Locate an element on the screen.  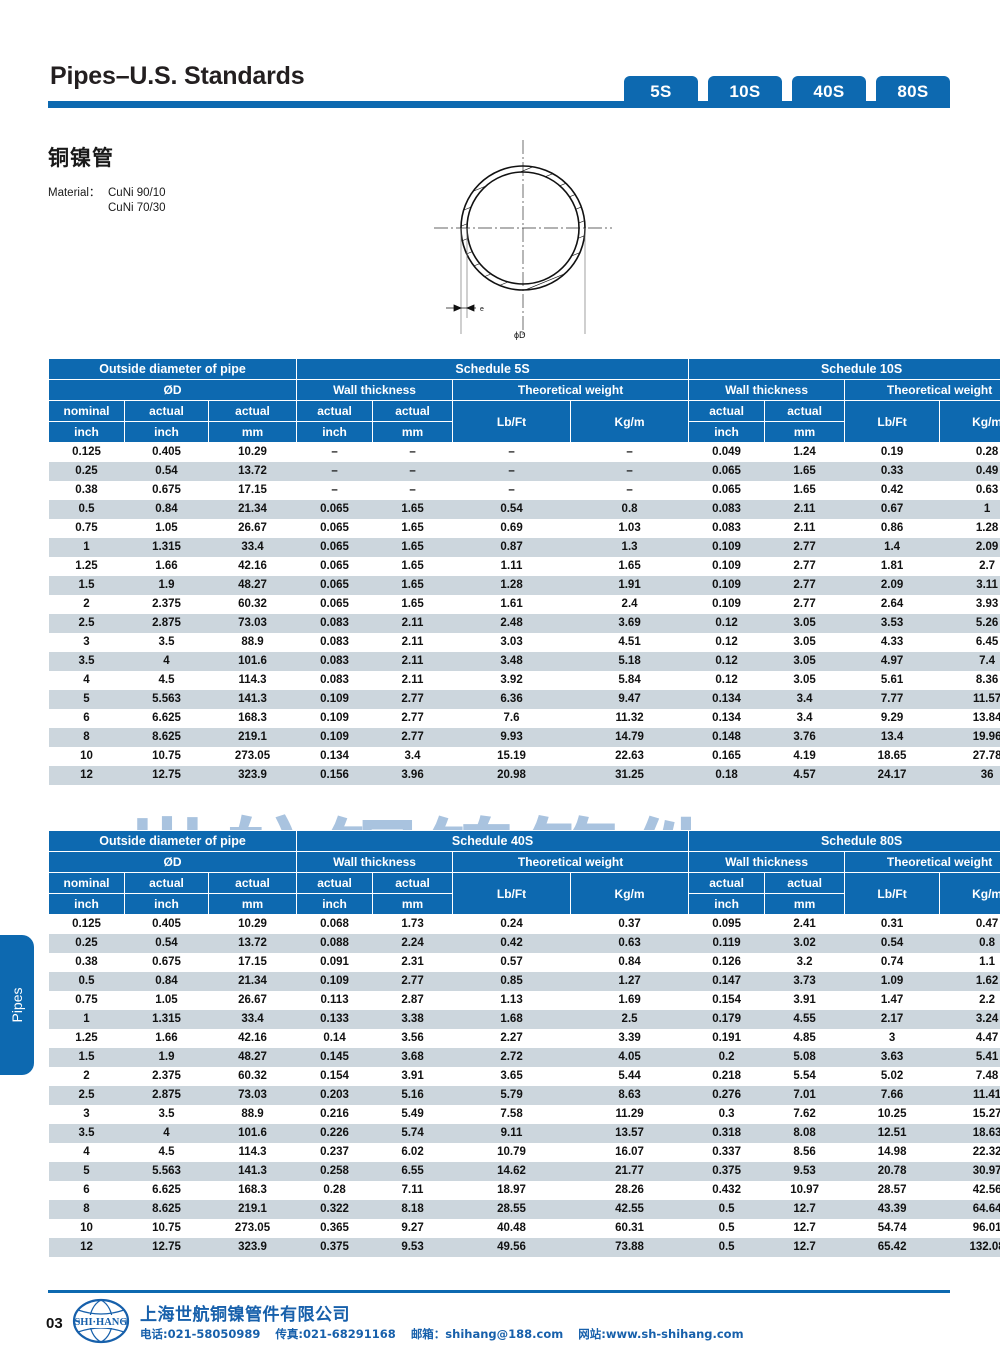
contact-website: 网站:www.sh-shihang.com is located at coordinates (660, 1334).